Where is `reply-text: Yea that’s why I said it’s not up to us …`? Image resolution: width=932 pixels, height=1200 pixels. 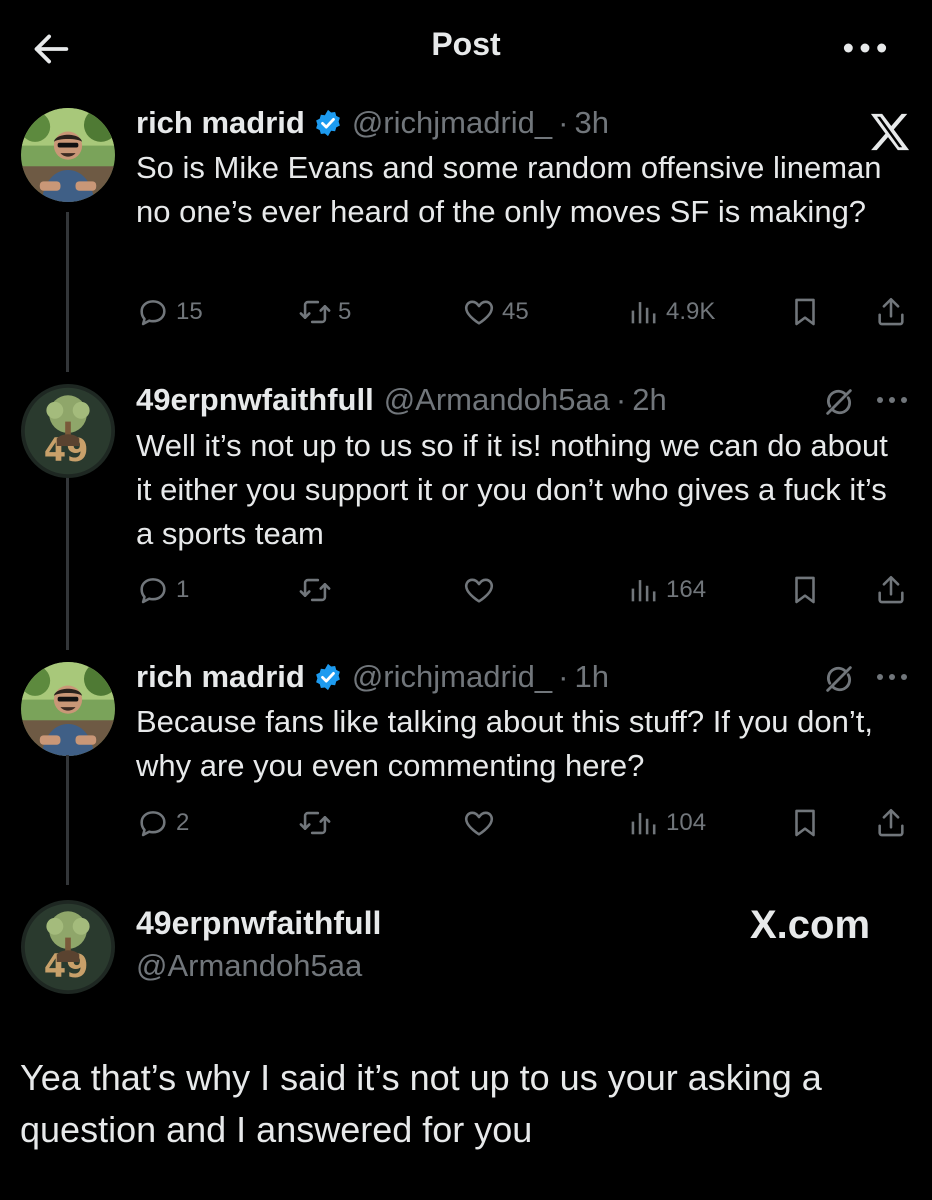 reply-text: Yea that’s why I said it’s not up to us … is located at coordinates (421, 1103).